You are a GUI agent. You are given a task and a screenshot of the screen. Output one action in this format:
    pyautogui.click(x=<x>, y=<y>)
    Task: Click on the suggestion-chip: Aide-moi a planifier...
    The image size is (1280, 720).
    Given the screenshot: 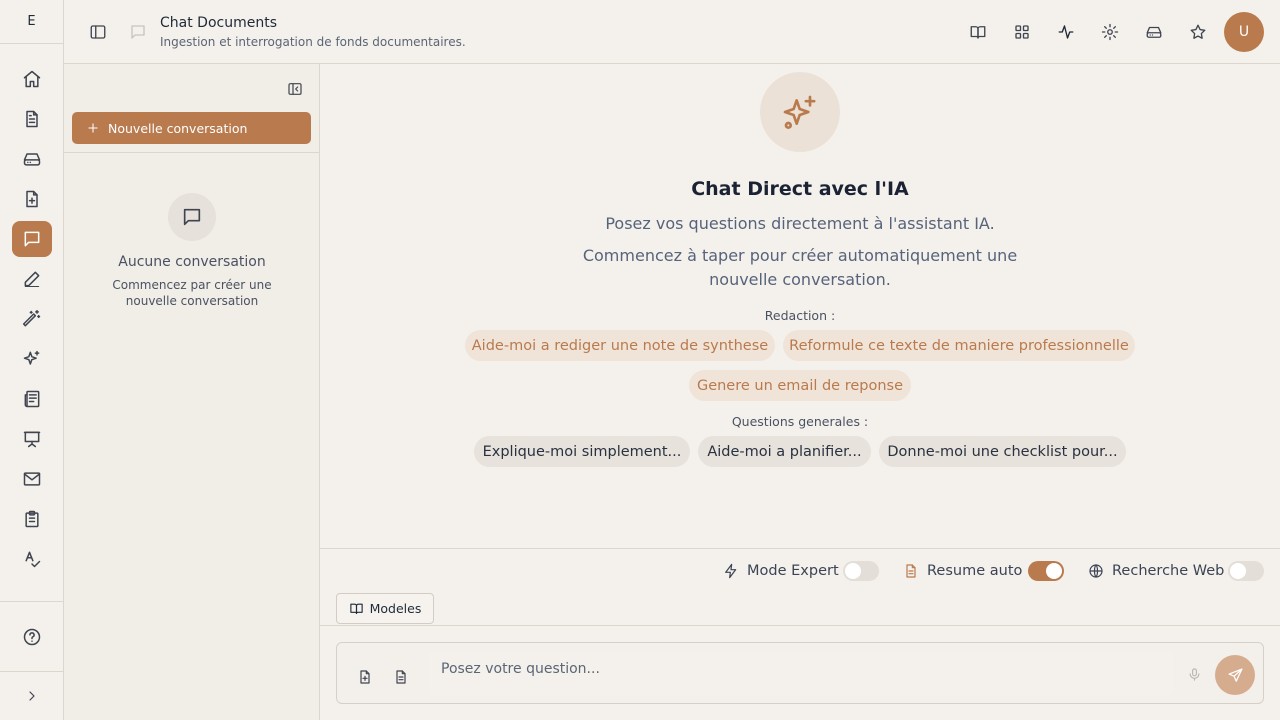 What is the action you would take?
    pyautogui.click(x=784, y=451)
    